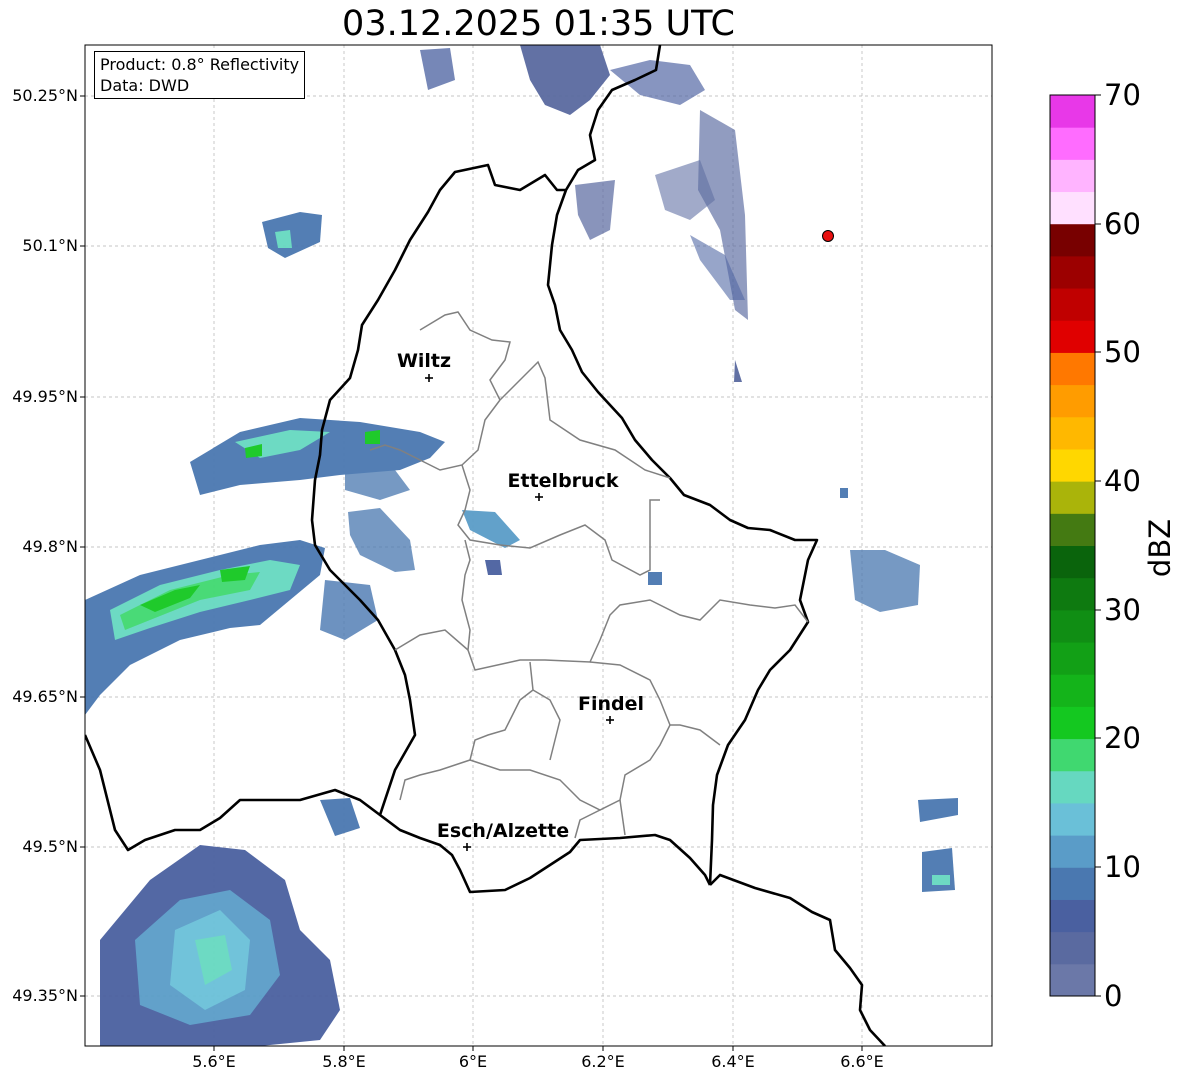  Describe the element at coordinates (565, 80) in the screenshot. I see `echo-north` at that location.